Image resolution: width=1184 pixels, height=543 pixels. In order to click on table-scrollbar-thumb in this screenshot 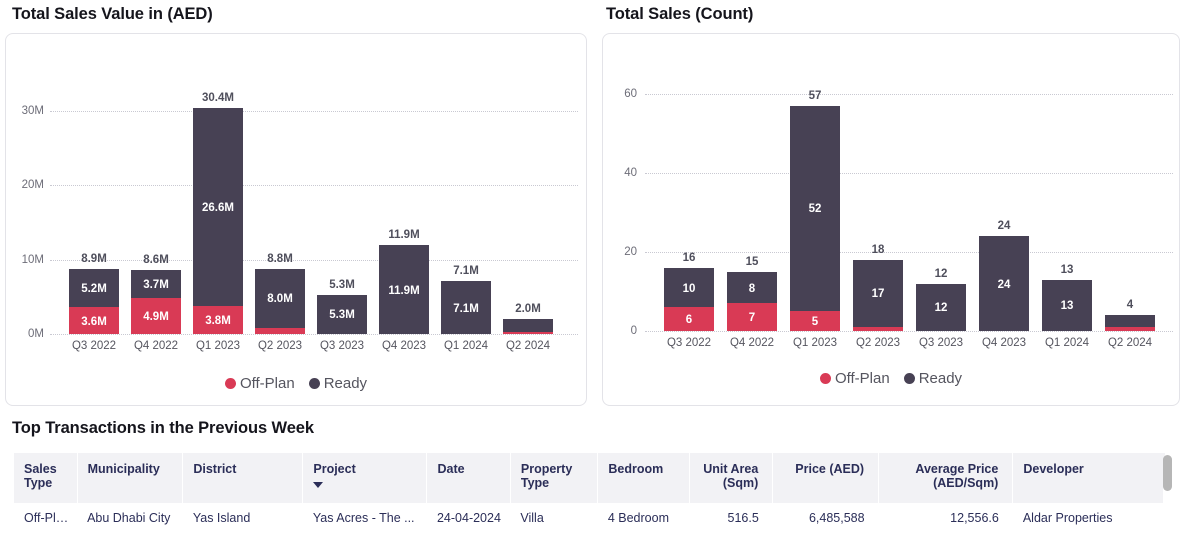, I will do `click(1167, 473)`.